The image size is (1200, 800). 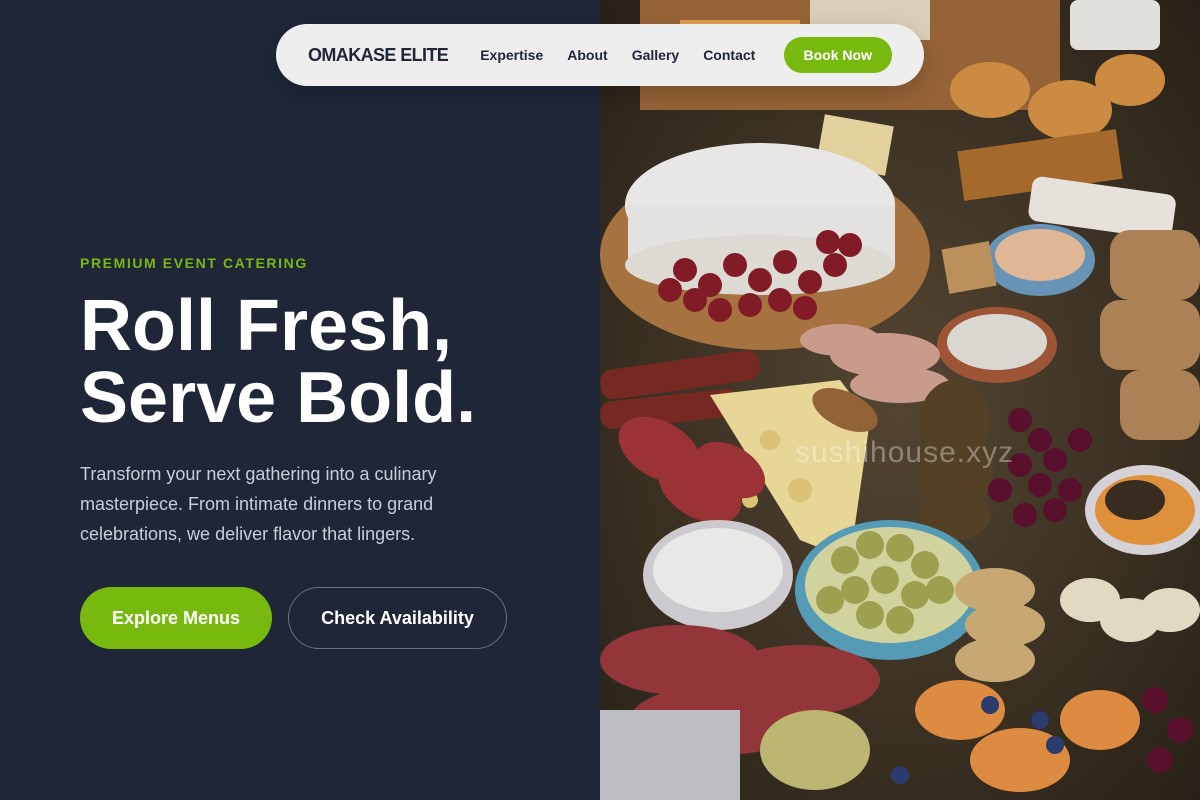 What do you see at coordinates (378, 55) in the screenshot?
I see `brand-logo: OMAKASE ELITE` at bounding box center [378, 55].